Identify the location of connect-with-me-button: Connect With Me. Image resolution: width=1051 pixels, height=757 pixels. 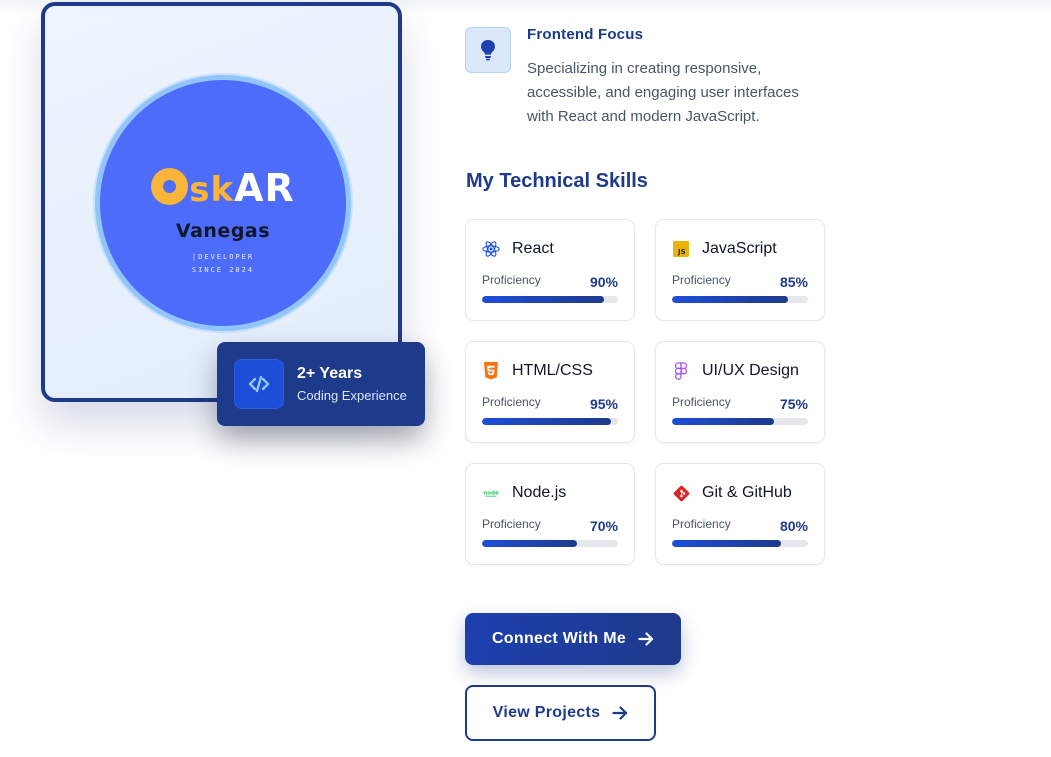
(573, 639).